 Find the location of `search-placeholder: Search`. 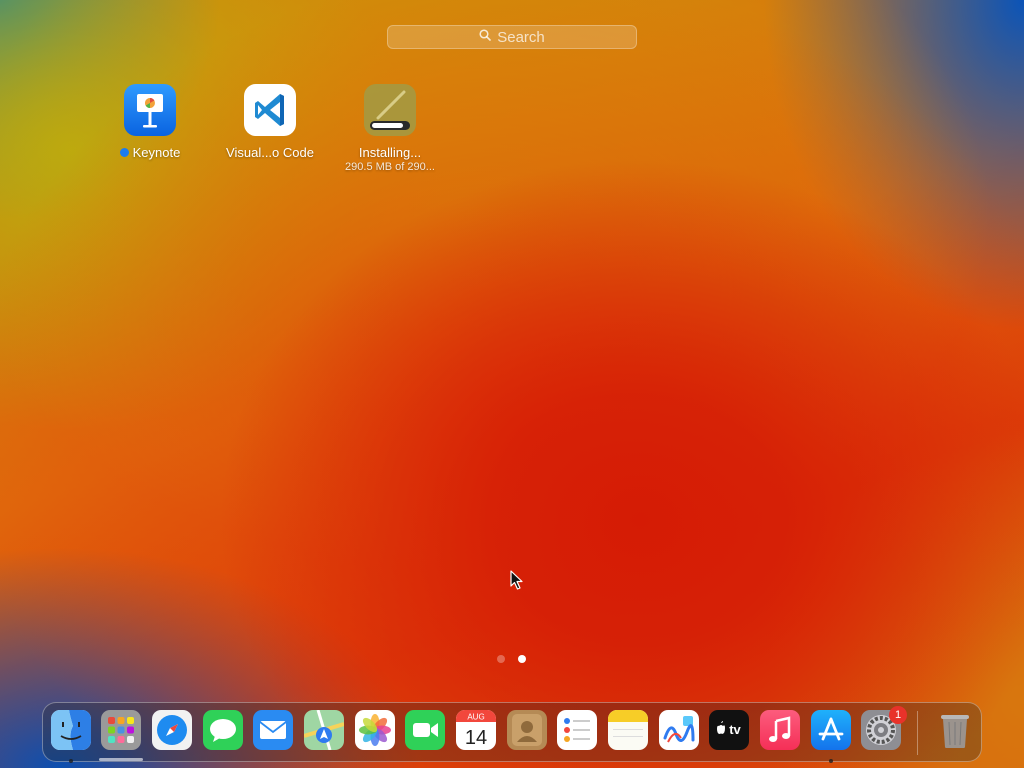

search-placeholder: Search is located at coordinates (521, 37).